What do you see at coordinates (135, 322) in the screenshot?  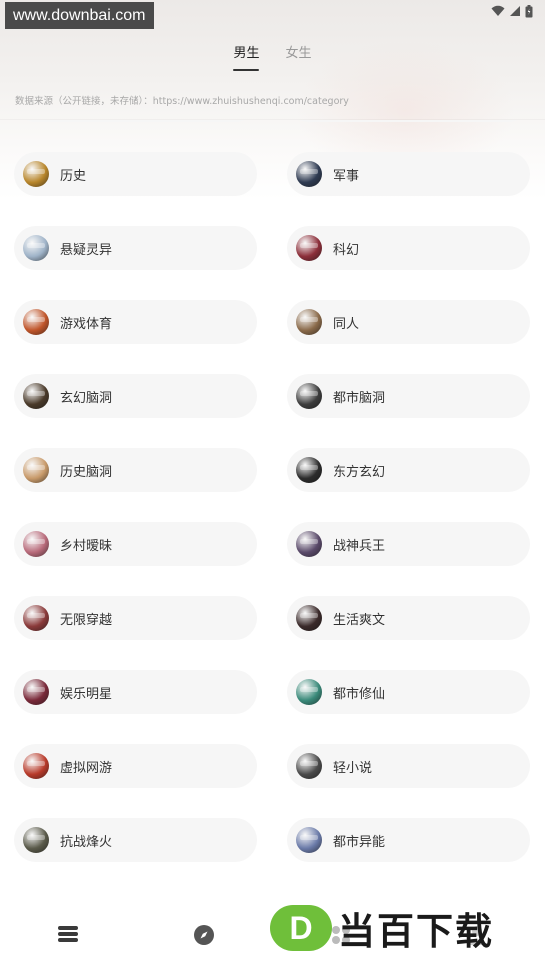 I see `category-item: 游戏体育` at bounding box center [135, 322].